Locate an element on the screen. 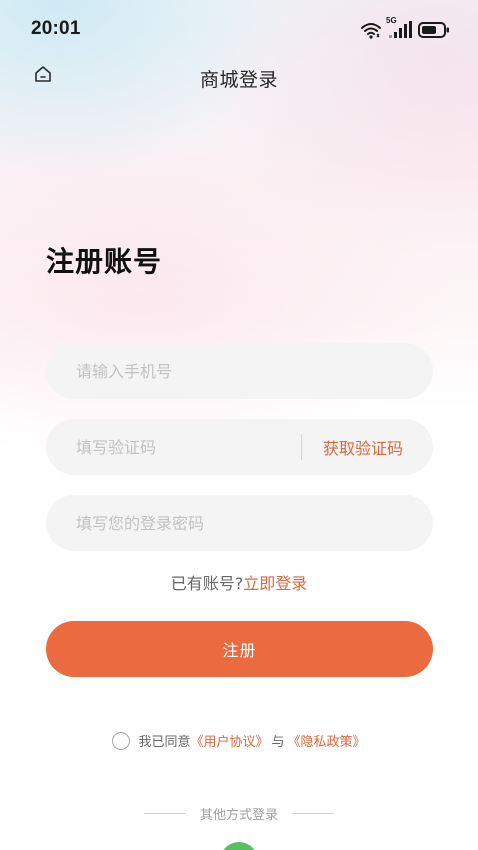 The image size is (478, 850). agree-prefix: 我已同意 is located at coordinates (164, 742).